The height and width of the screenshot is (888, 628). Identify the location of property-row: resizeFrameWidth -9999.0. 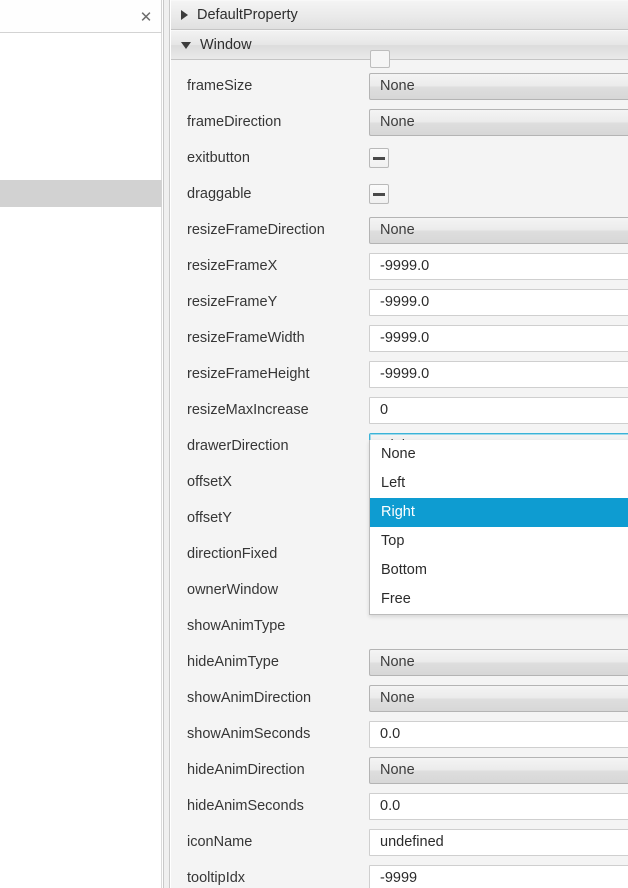
(399, 338).